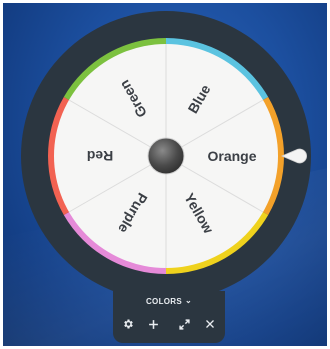 The height and width of the screenshot is (349, 330). Describe the element at coordinates (163, 301) in the screenshot. I see `colors-label: COLORS` at that location.